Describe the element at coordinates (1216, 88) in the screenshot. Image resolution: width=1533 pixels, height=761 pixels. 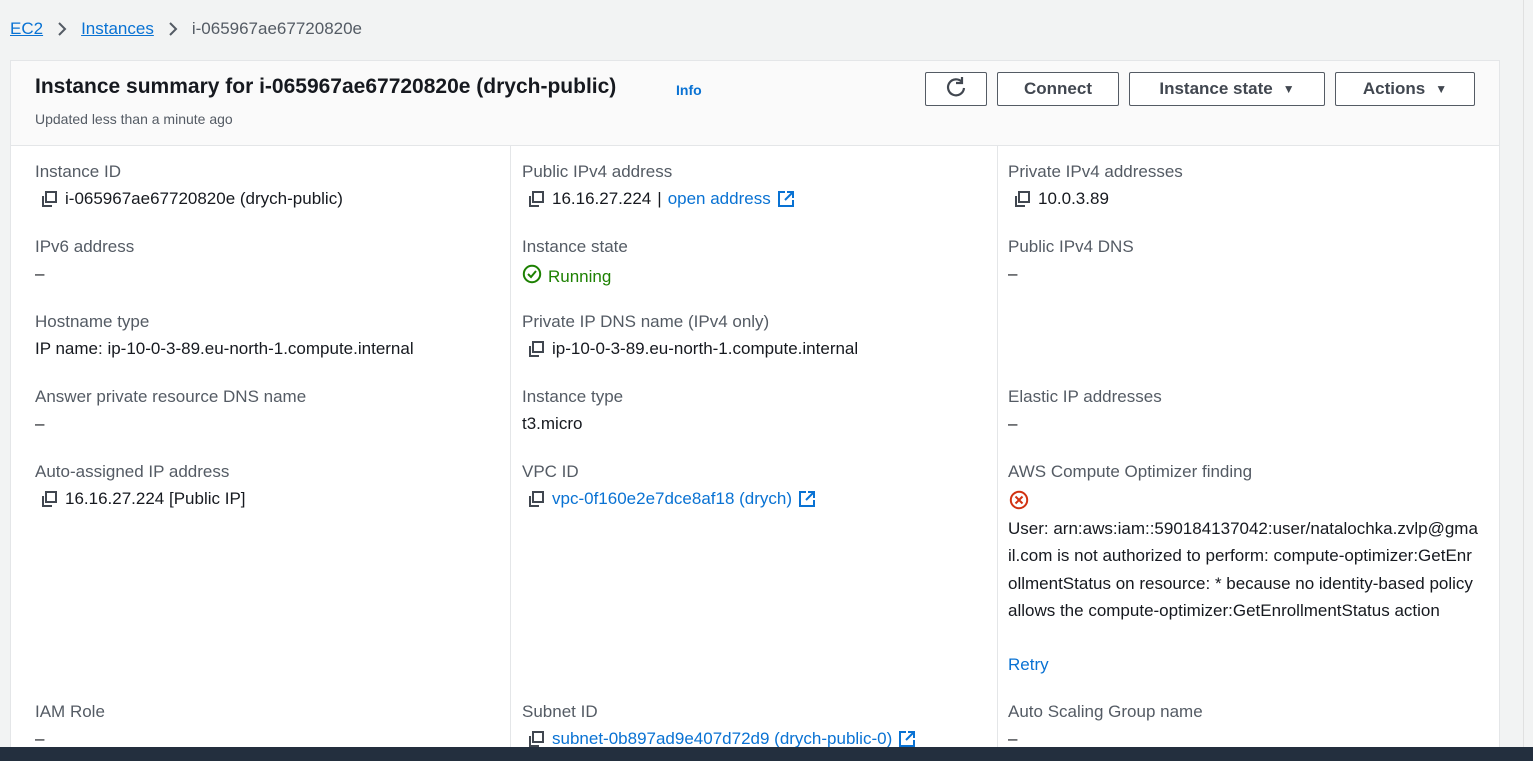
I see `instance-state-button-label: Instance state` at that location.